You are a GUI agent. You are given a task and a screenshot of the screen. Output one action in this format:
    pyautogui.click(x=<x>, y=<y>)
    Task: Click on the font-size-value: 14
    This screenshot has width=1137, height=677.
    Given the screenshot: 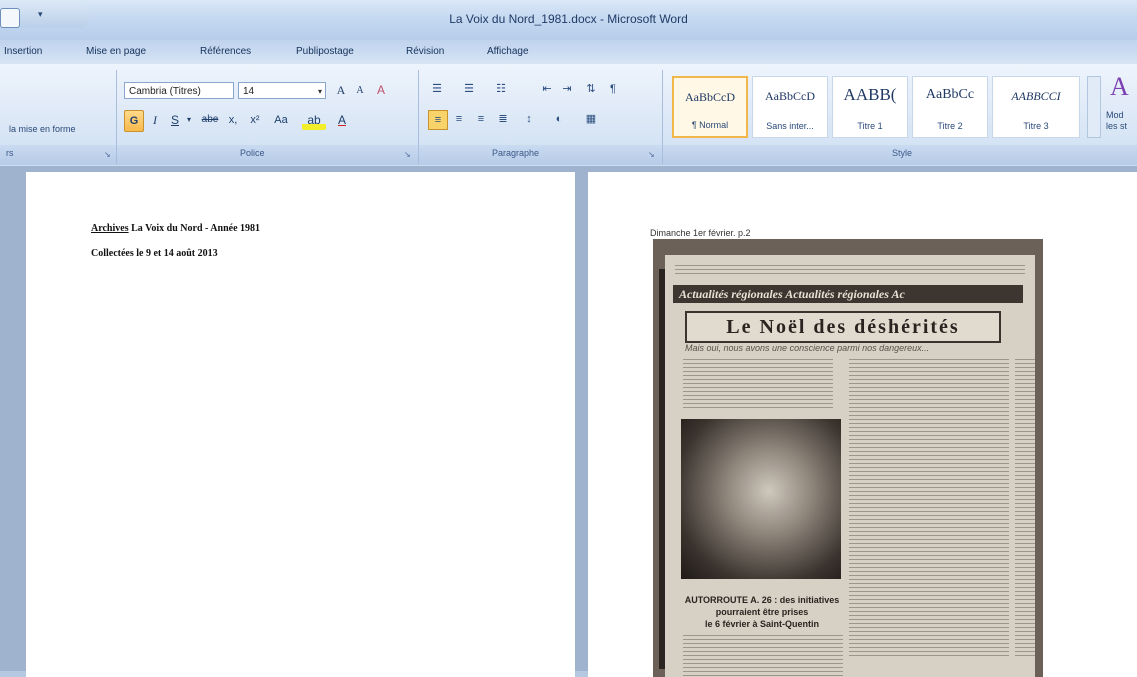 What is the action you would take?
    pyautogui.click(x=249, y=91)
    